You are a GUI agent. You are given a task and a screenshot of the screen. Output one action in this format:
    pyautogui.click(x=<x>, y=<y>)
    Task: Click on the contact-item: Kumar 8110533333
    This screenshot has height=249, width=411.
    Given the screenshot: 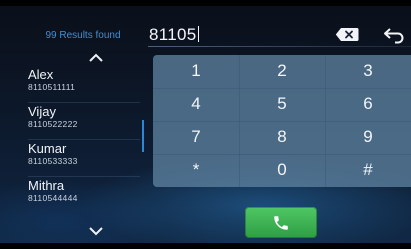 What is the action you would take?
    pyautogui.click(x=84, y=158)
    